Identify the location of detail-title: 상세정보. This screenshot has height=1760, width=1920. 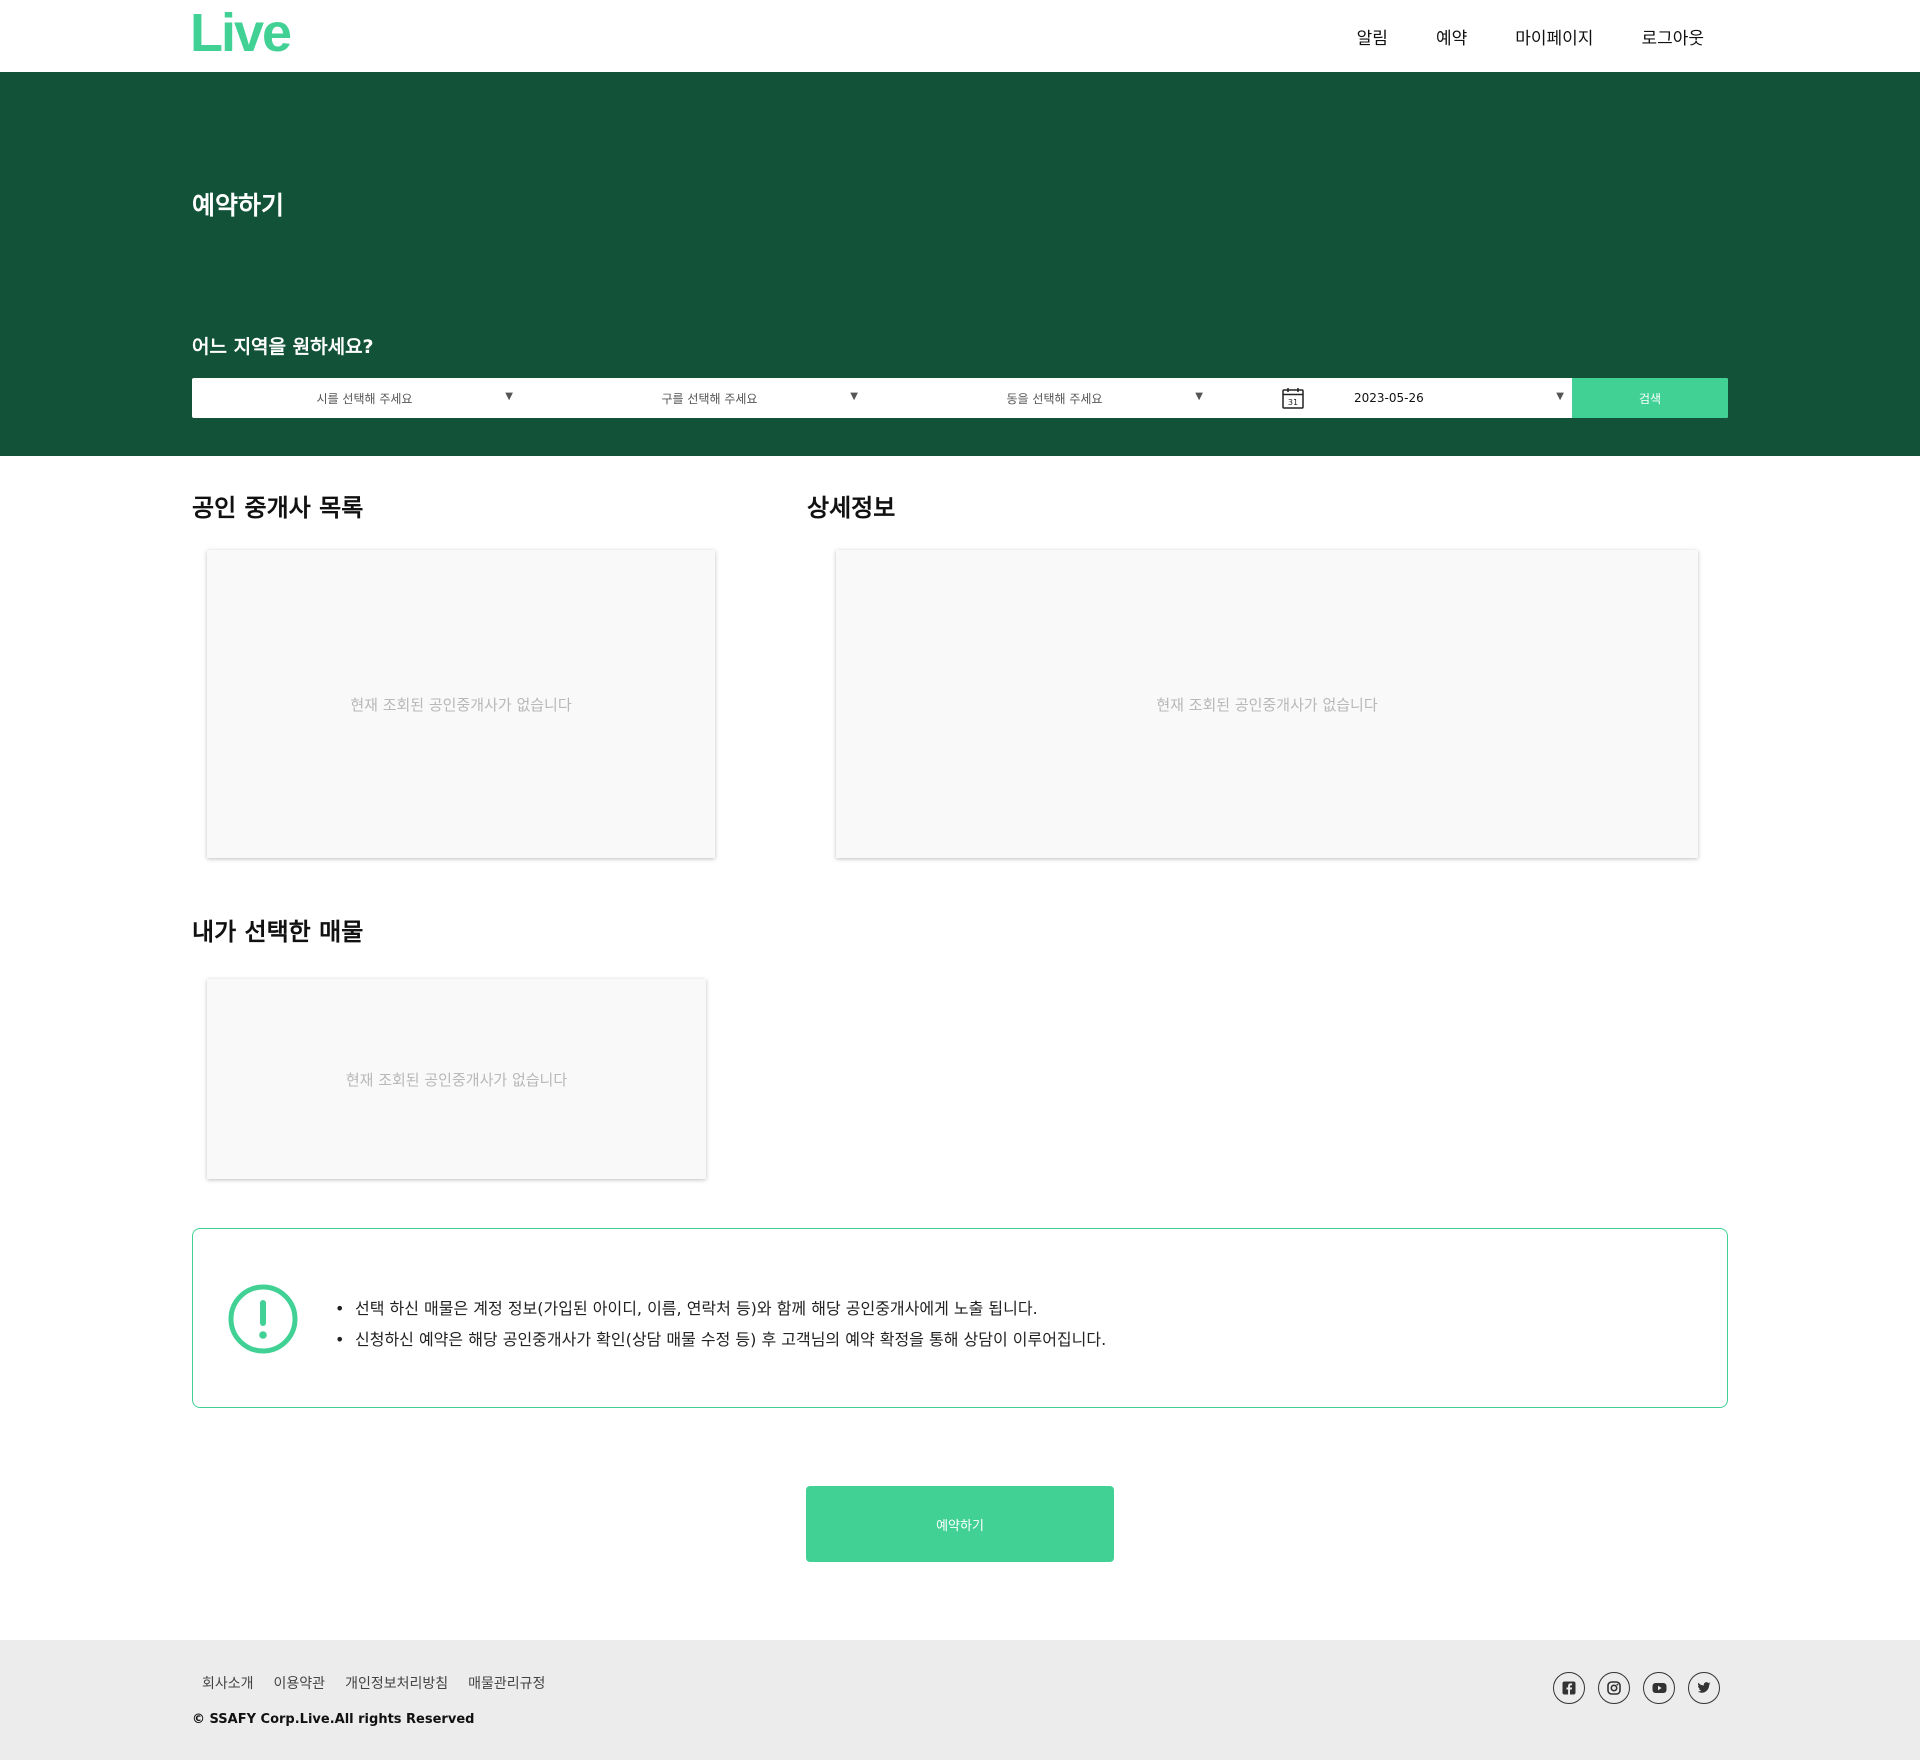
(851, 508).